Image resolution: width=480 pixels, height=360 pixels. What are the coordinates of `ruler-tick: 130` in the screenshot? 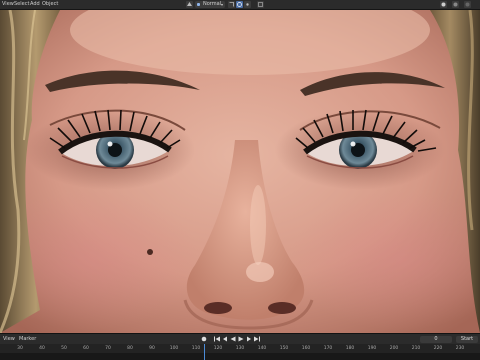 It's located at (240, 348).